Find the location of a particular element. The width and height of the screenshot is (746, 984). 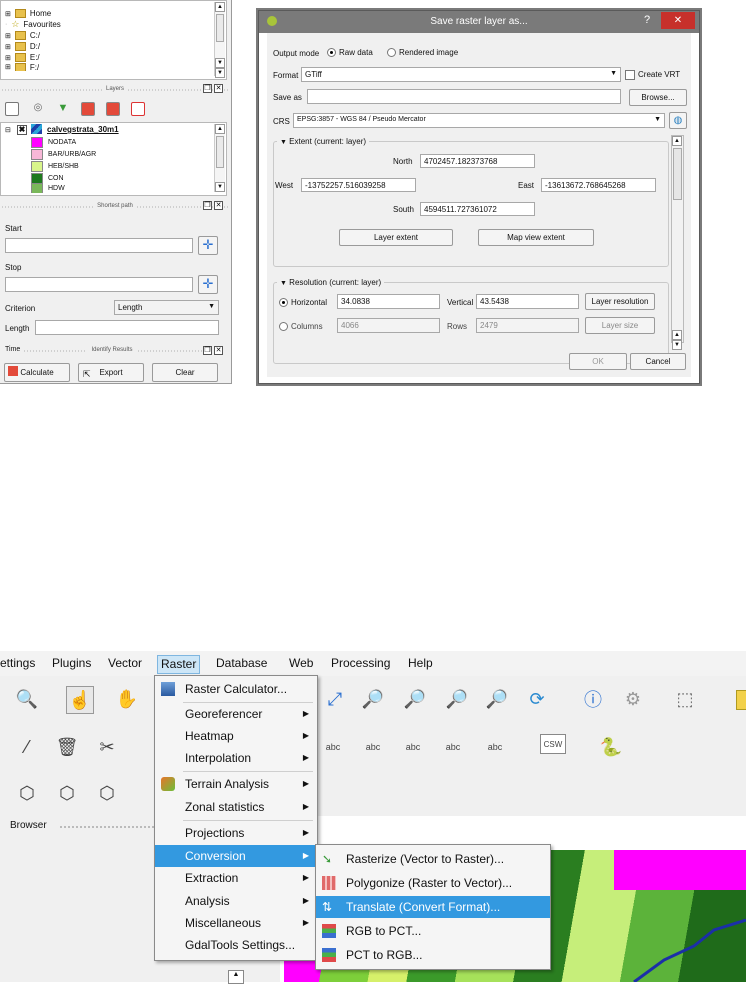

menu-item-zonal-statistics: Zonal statistics ▶ is located at coordinates (236, 807).